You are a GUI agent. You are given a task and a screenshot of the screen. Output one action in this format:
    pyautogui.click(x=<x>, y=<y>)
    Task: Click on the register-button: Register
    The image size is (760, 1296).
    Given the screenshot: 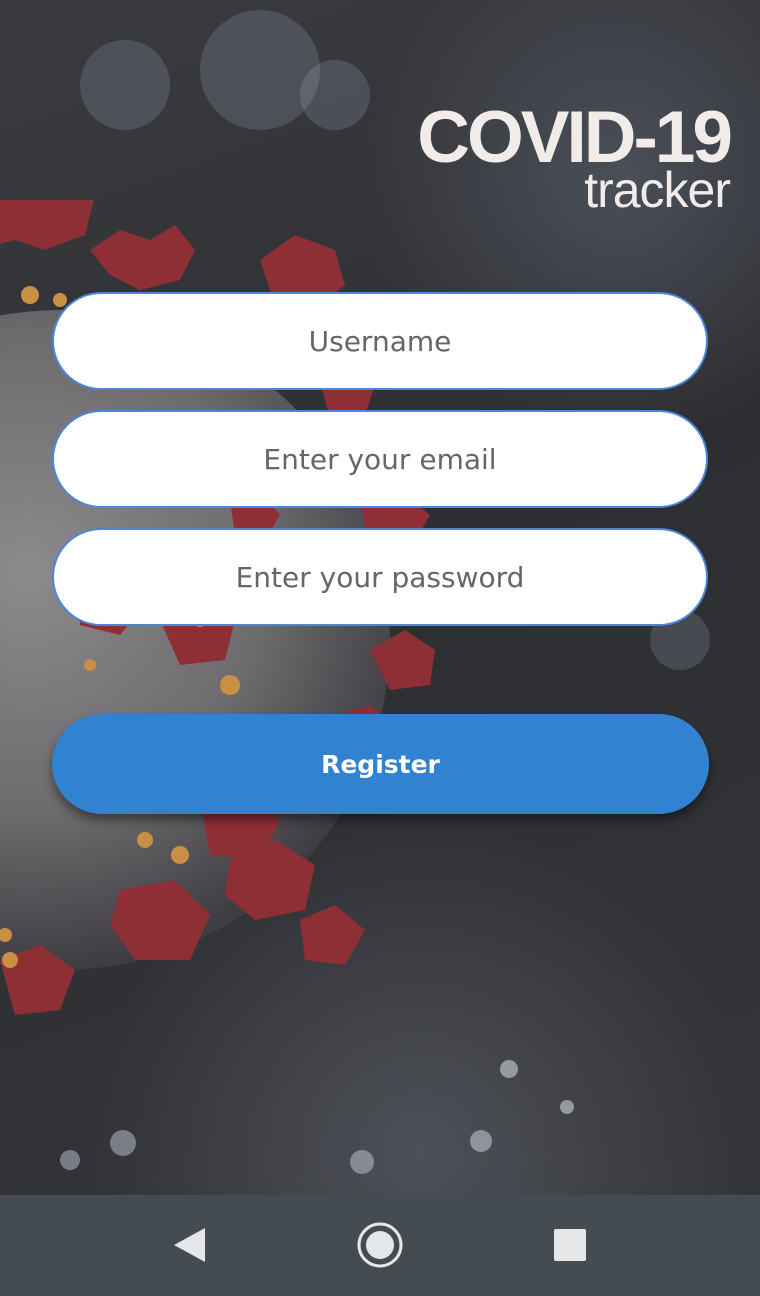 What is the action you would take?
    pyautogui.click(x=380, y=764)
    